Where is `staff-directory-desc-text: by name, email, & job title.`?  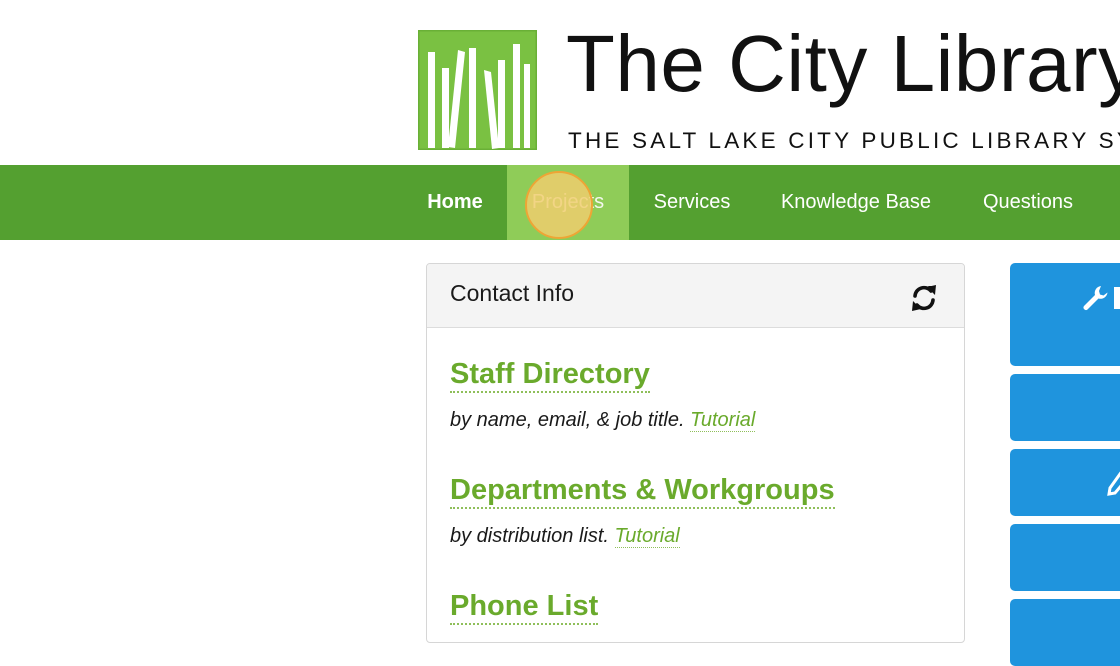
staff-directory-desc-text: by name, email, & job title. is located at coordinates (567, 420).